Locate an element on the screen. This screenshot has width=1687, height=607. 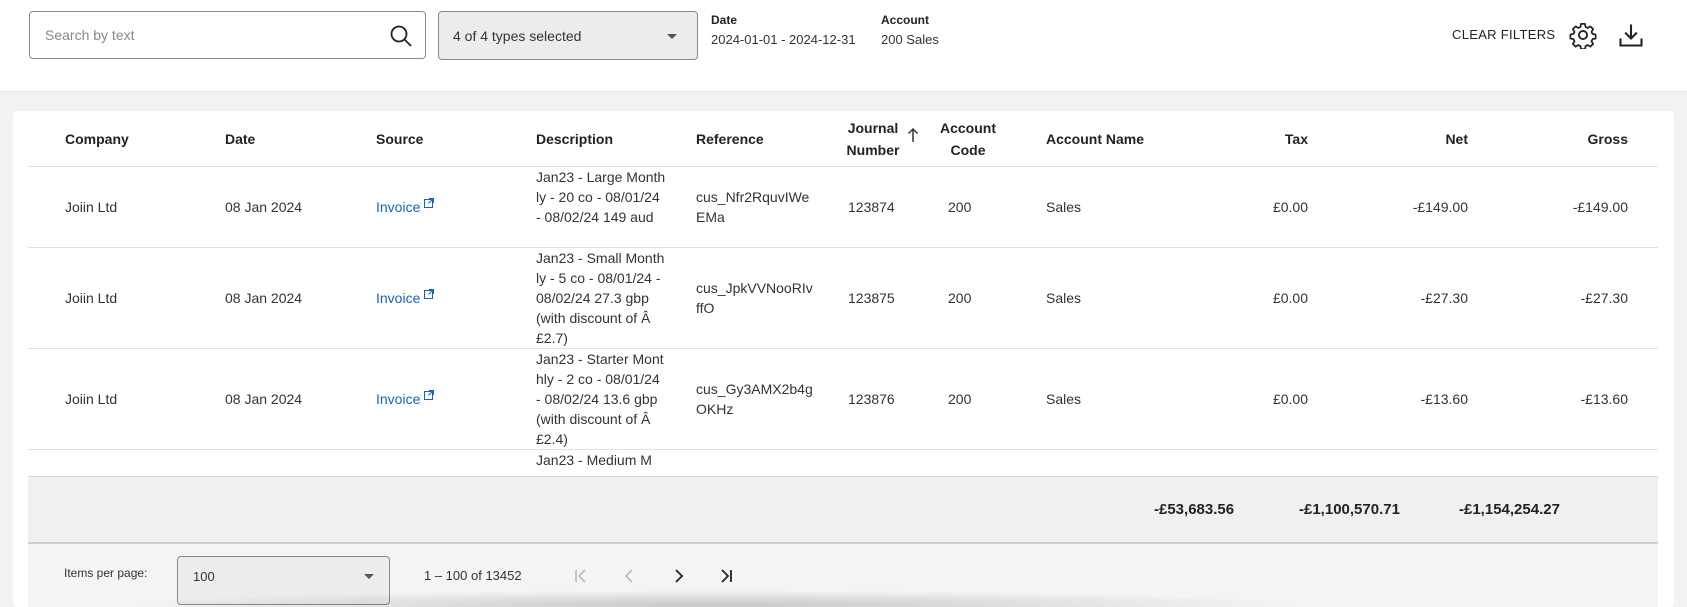
last-page-icon is located at coordinates (726, 576).